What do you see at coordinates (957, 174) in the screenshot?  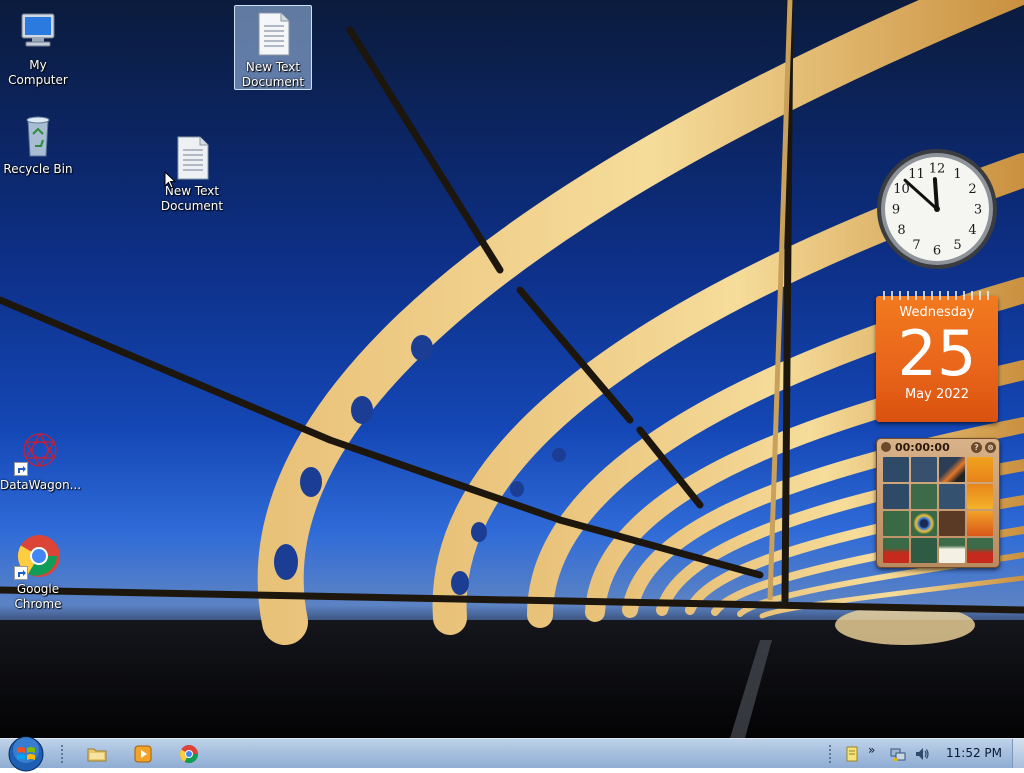 I see `clock-number: 1` at bounding box center [957, 174].